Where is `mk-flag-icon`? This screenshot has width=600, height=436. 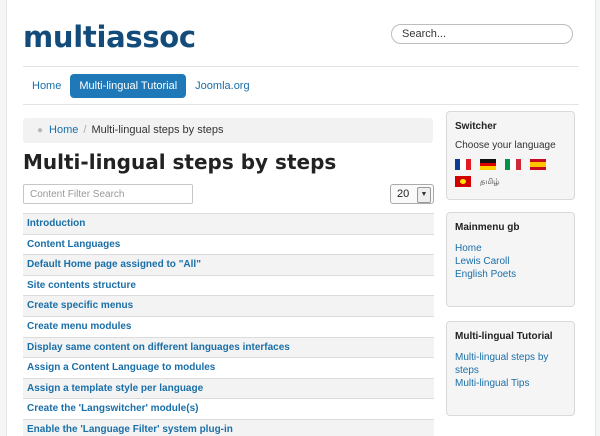
mk-flag-icon is located at coordinates (463, 181).